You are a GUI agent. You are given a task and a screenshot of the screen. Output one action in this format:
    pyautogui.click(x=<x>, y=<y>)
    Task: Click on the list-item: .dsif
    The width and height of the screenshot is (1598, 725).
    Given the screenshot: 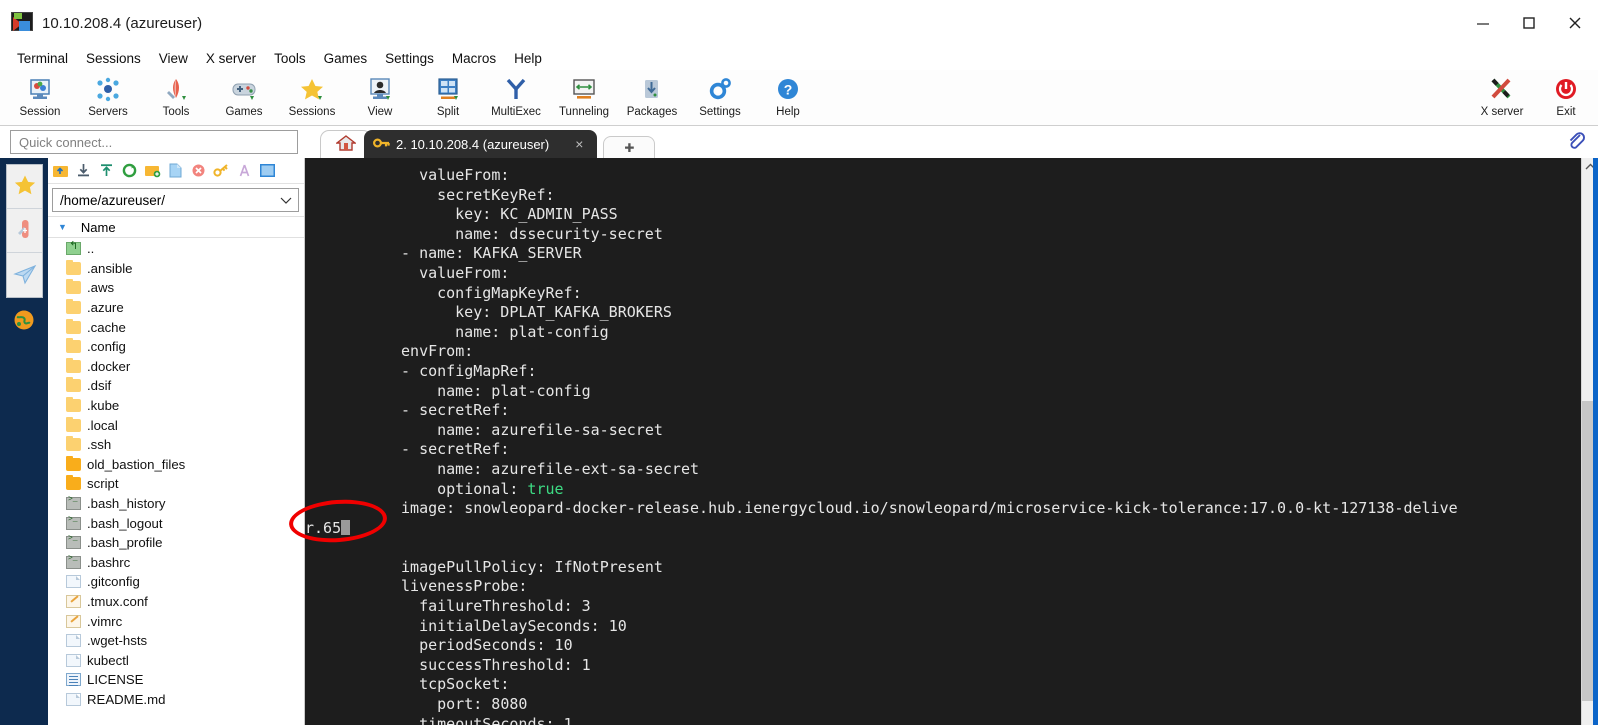 What is the action you would take?
    pyautogui.click(x=176, y=386)
    